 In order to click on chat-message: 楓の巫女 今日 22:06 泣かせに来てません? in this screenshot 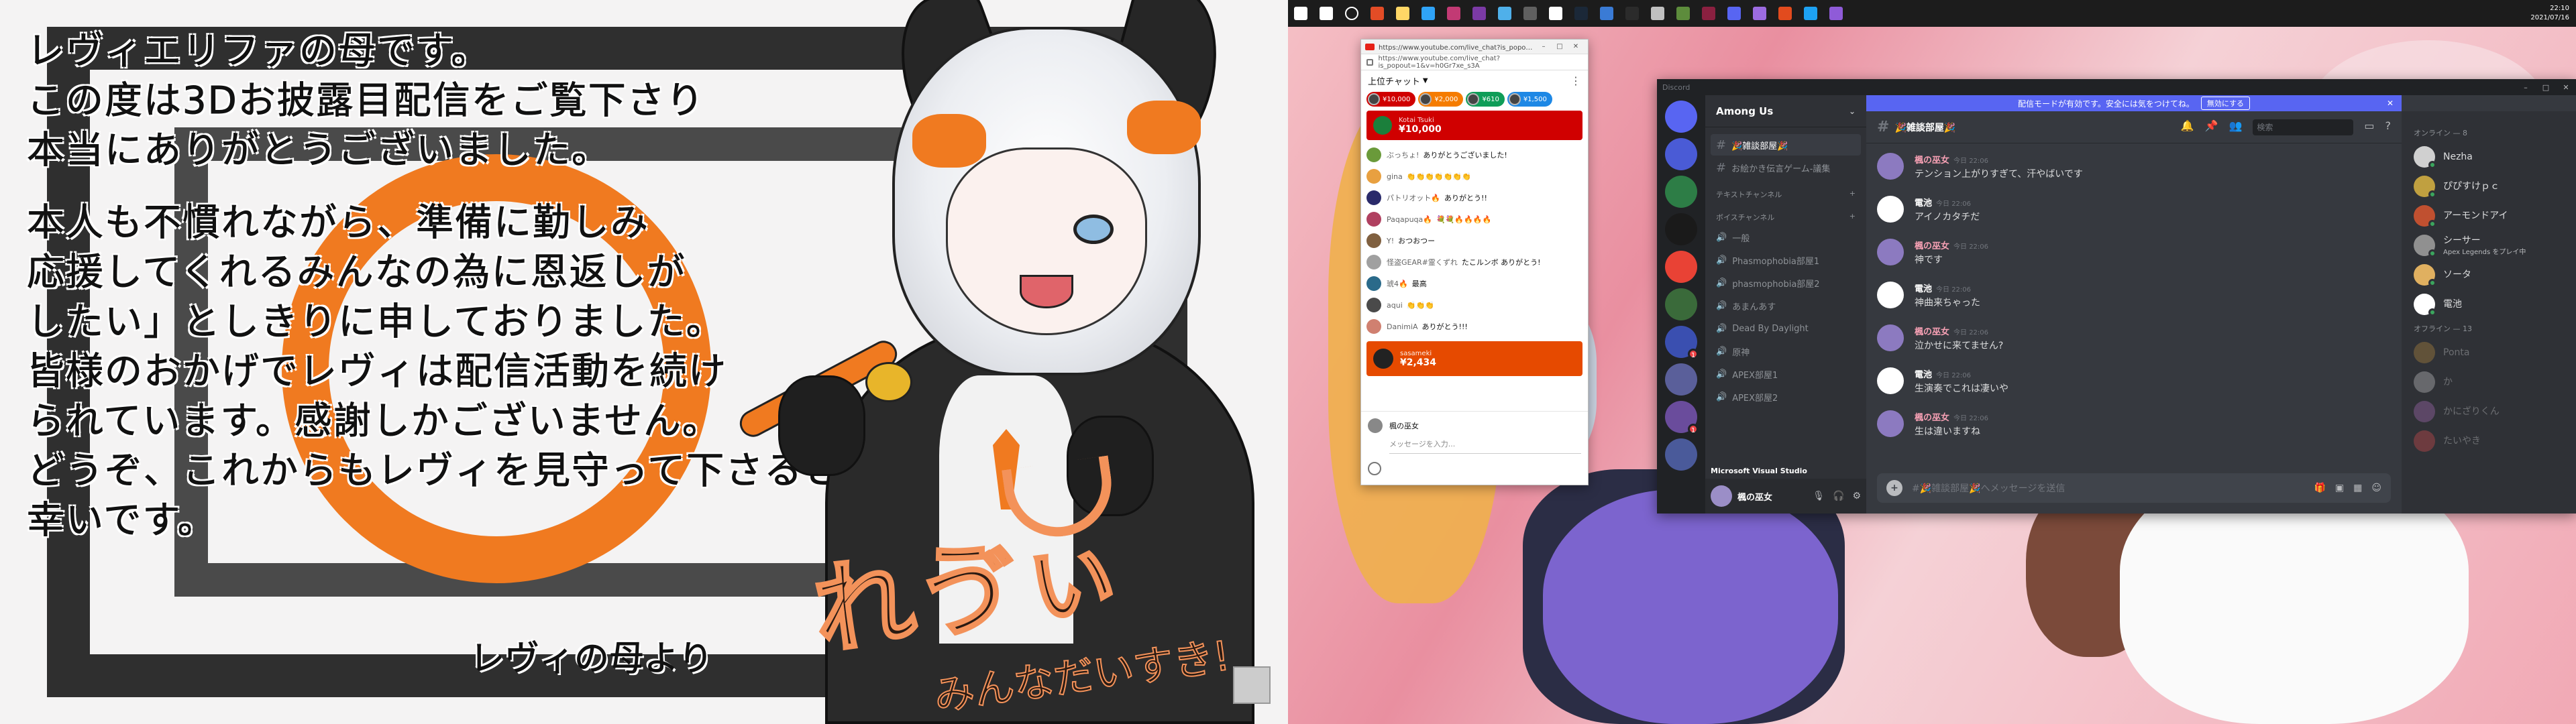, I will do `click(2134, 341)`.